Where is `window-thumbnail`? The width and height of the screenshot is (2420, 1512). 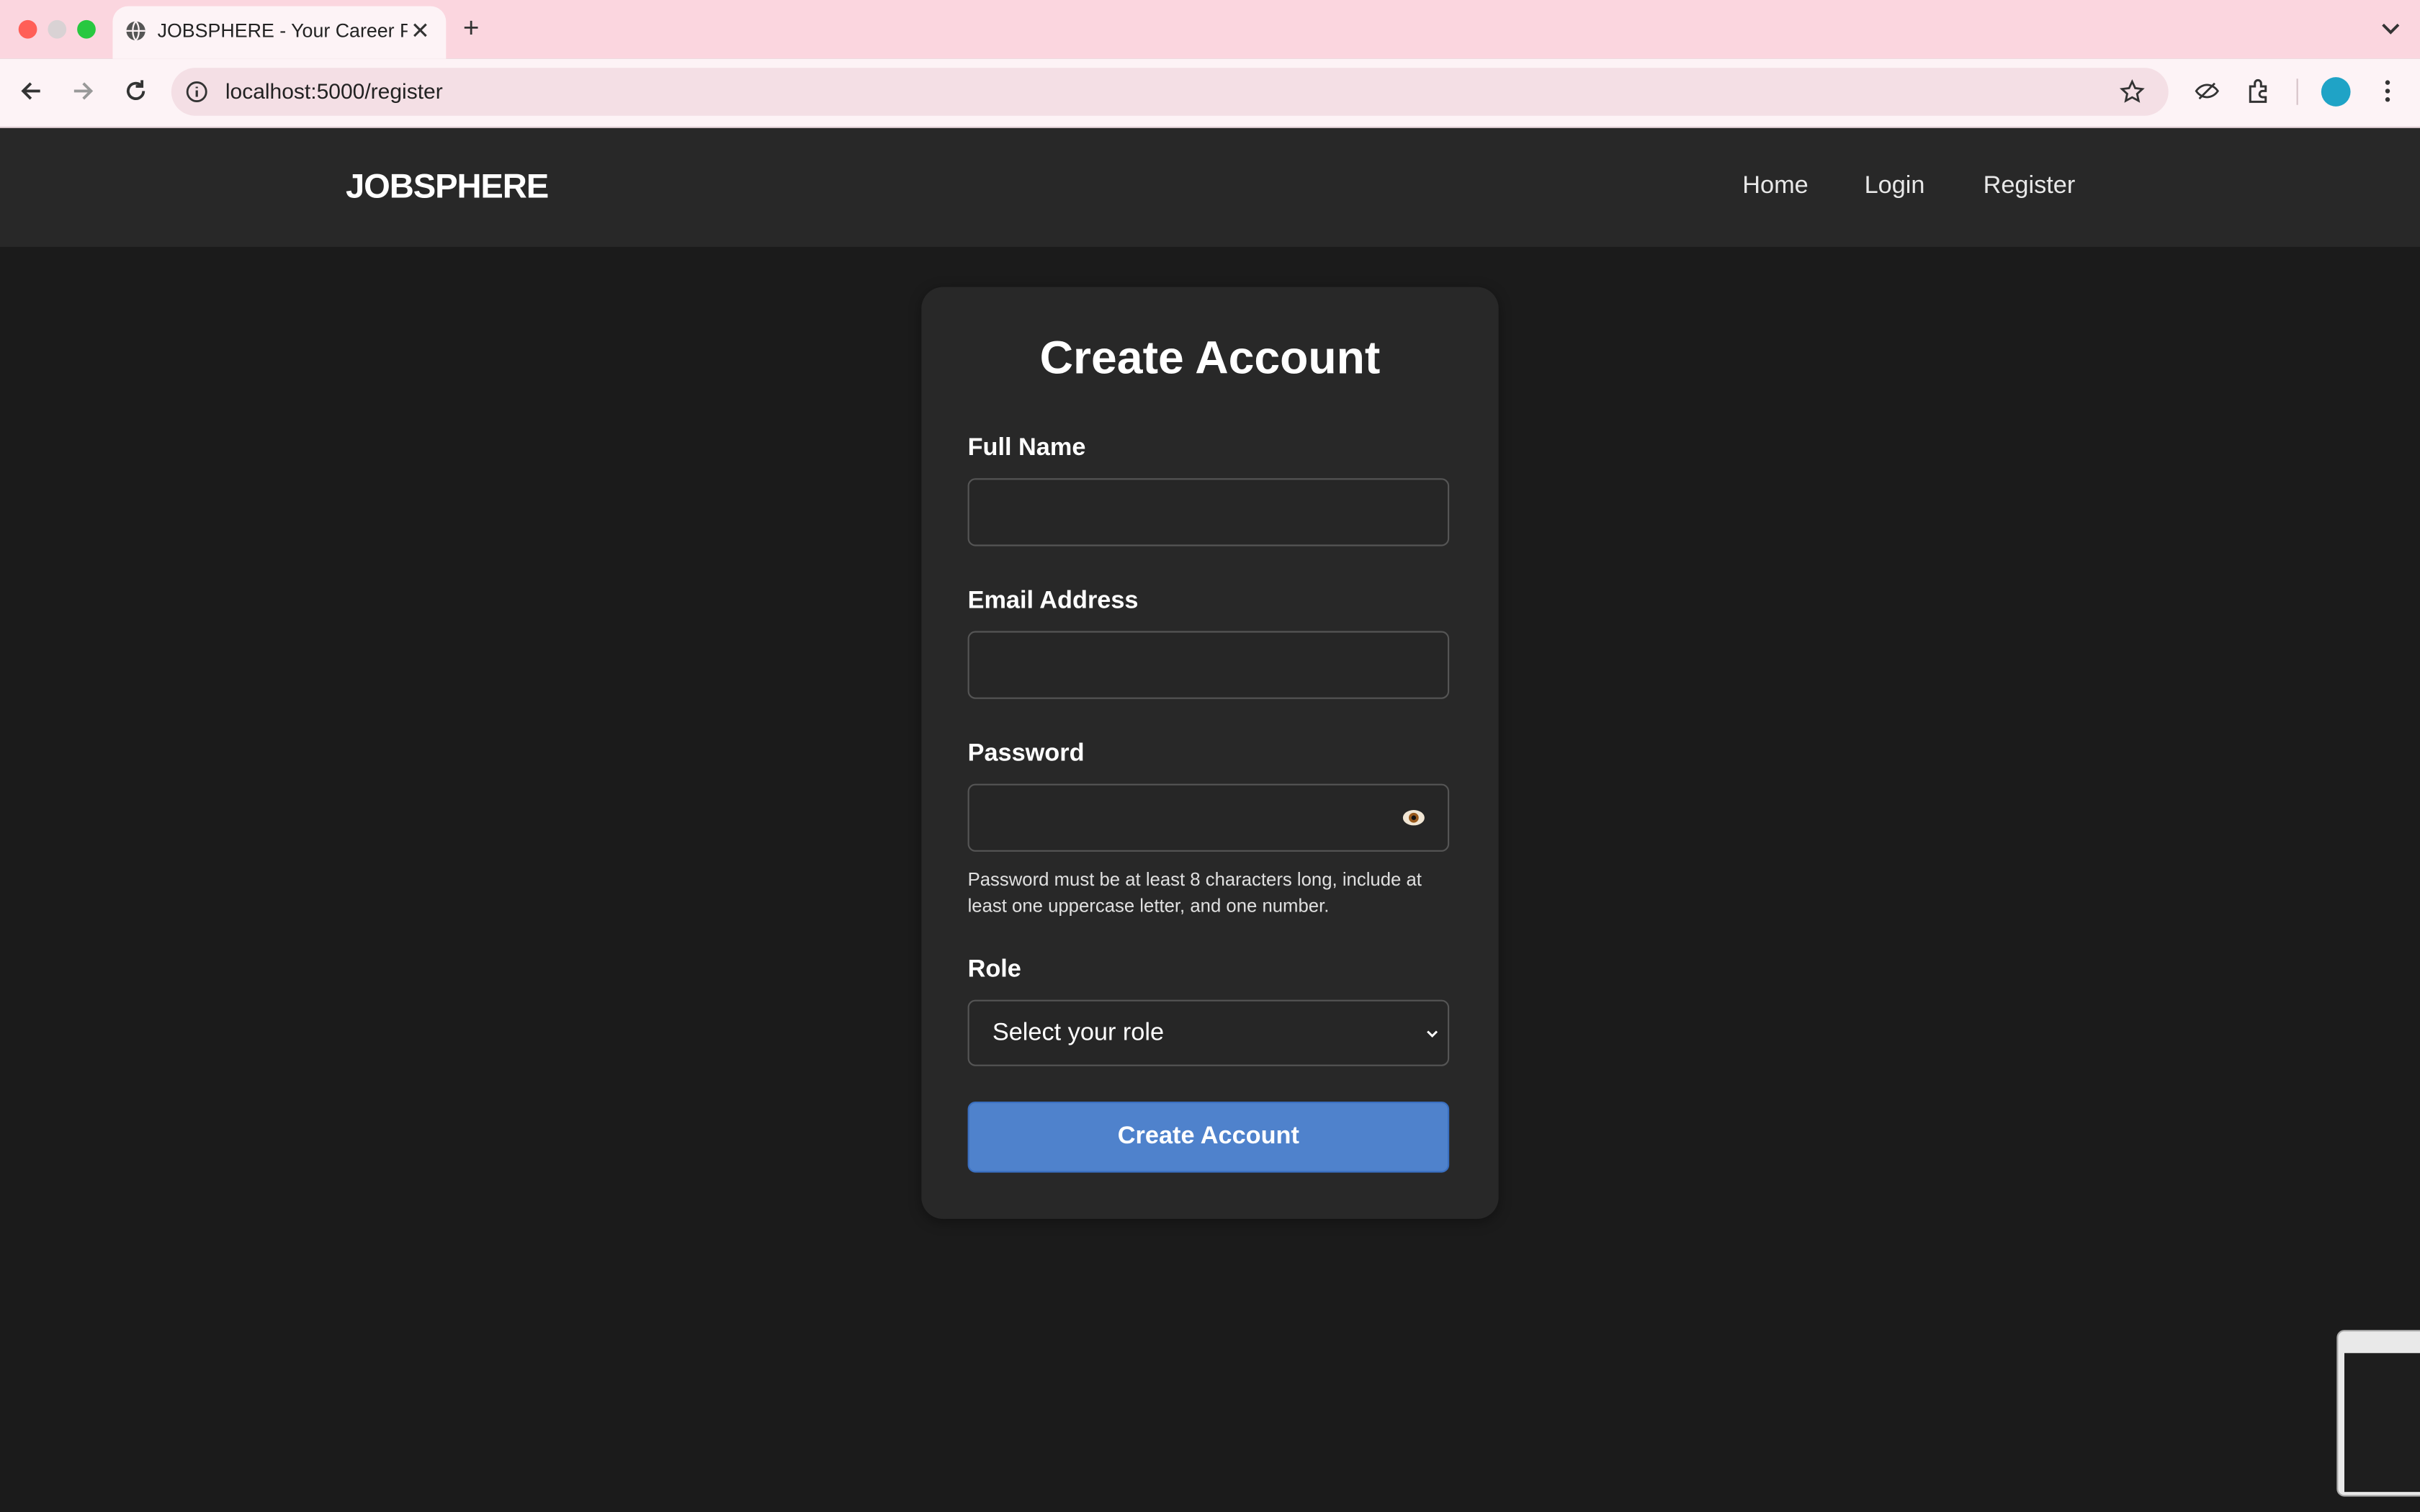
window-thumbnail is located at coordinates (2378, 1413).